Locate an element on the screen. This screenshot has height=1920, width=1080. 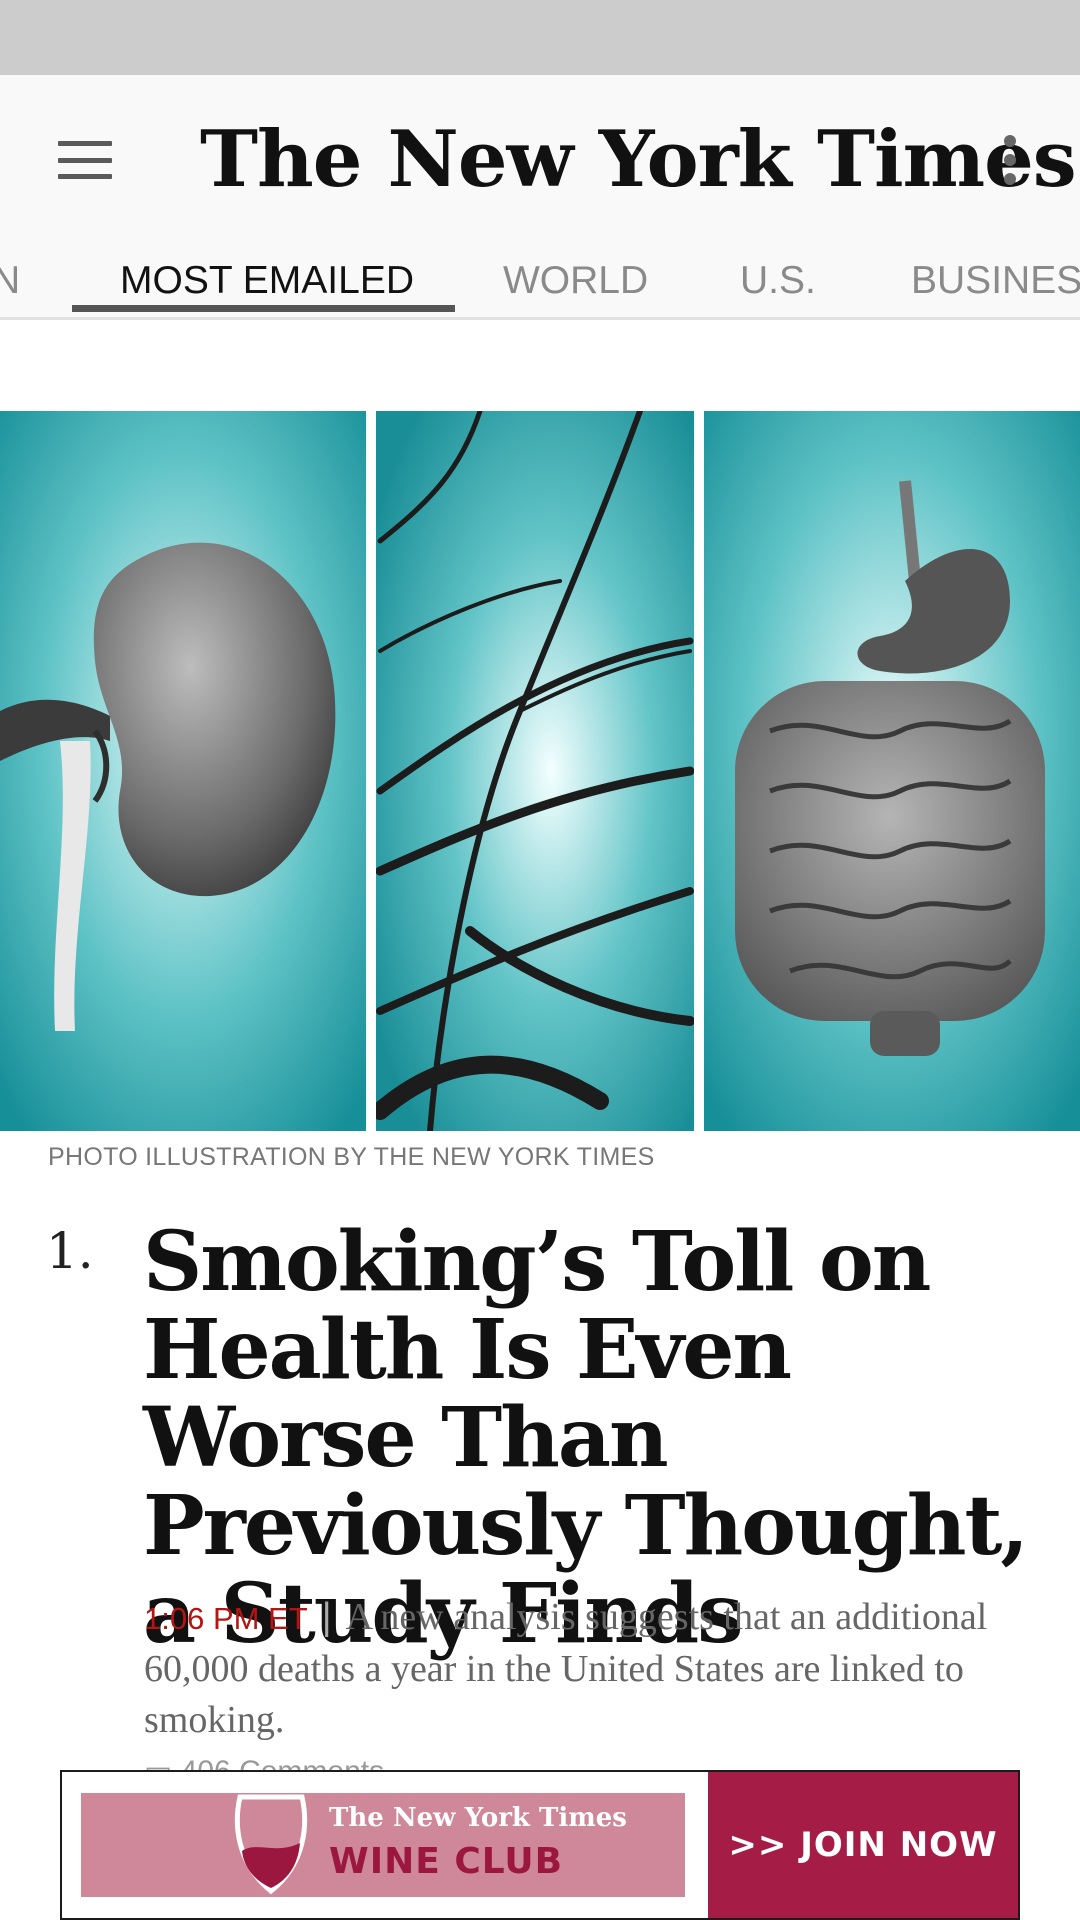
wine-club-ad-banner: The New York Times WINE CLUB >> JOIN NOW is located at coordinates (540, 1845).